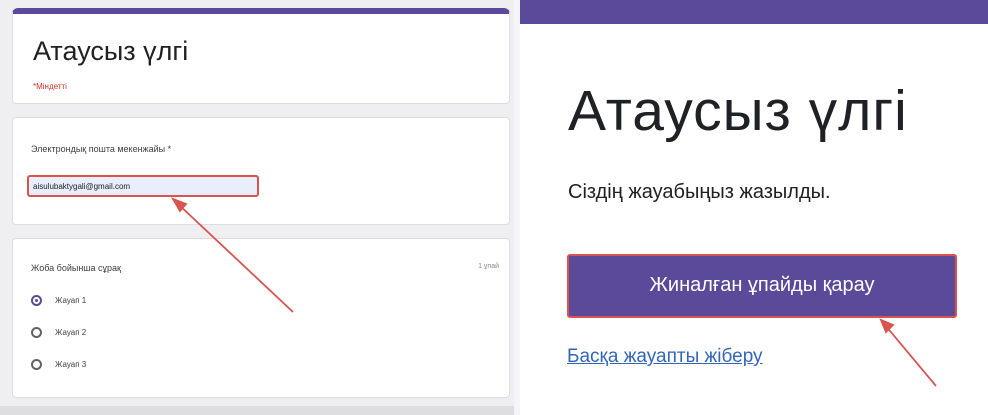 This screenshot has width=988, height=415. Describe the element at coordinates (36, 300) in the screenshot. I see `radio-checked-icon` at that location.